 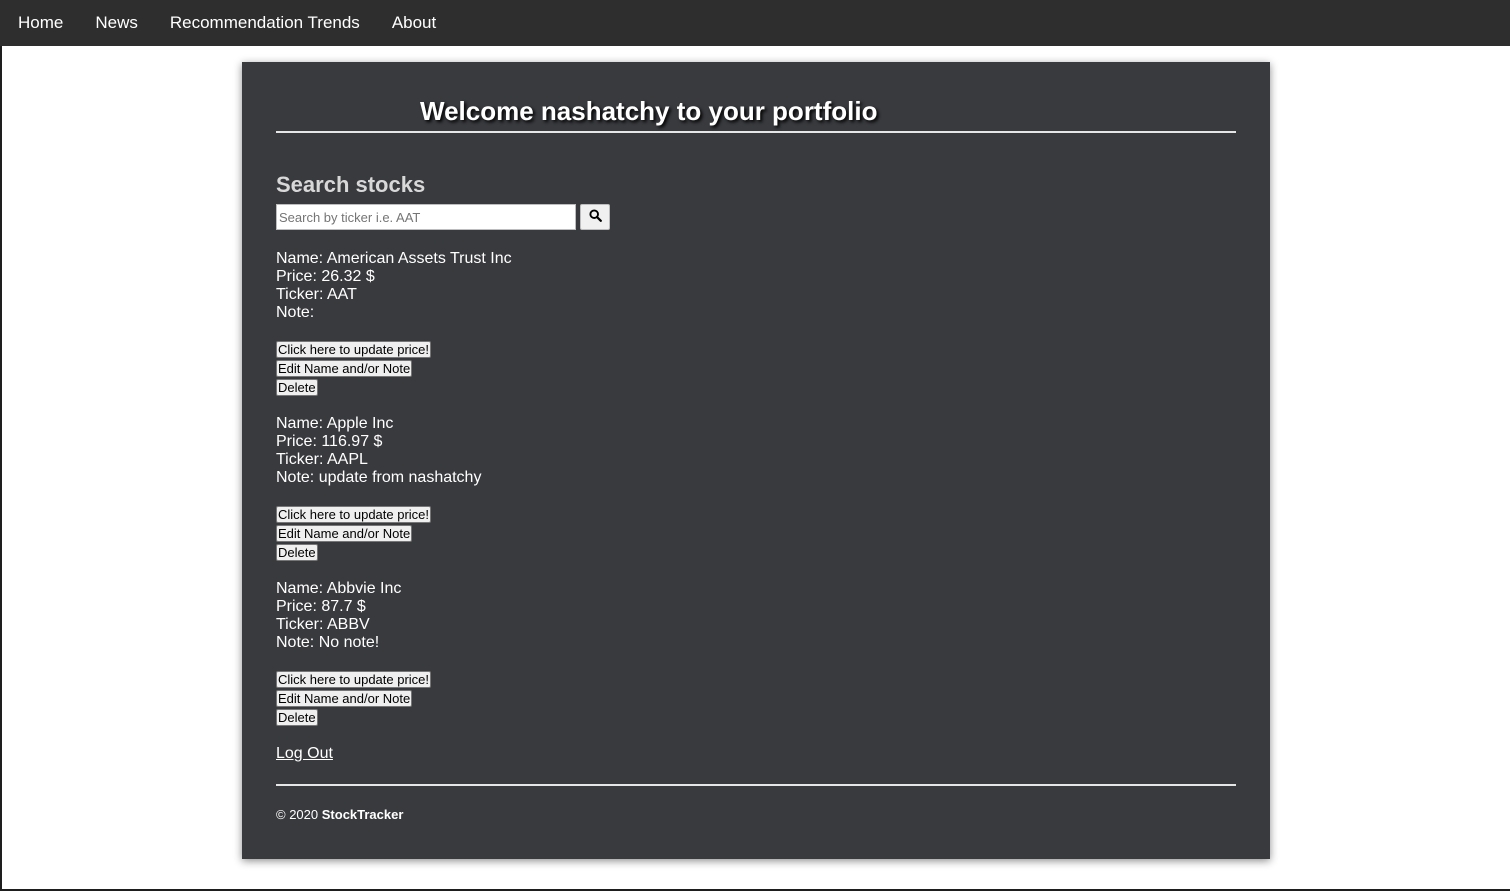 What do you see at coordinates (379, 477) in the screenshot?
I see `stock-note: Note: update from nashatchy` at bounding box center [379, 477].